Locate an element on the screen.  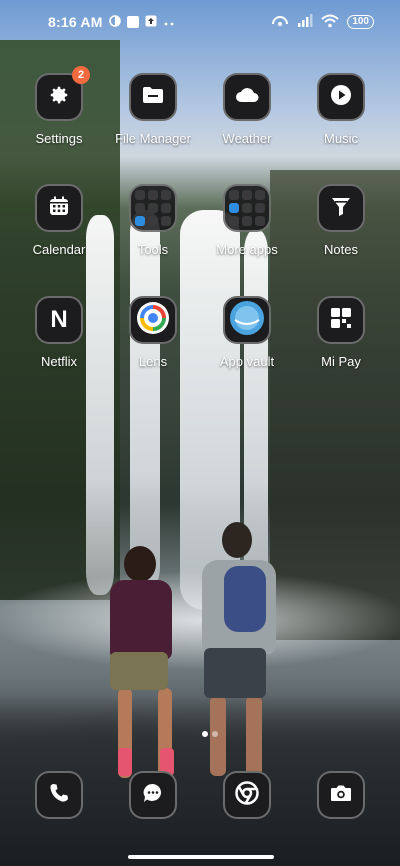
app-label: Music is located at coordinates (341, 138).